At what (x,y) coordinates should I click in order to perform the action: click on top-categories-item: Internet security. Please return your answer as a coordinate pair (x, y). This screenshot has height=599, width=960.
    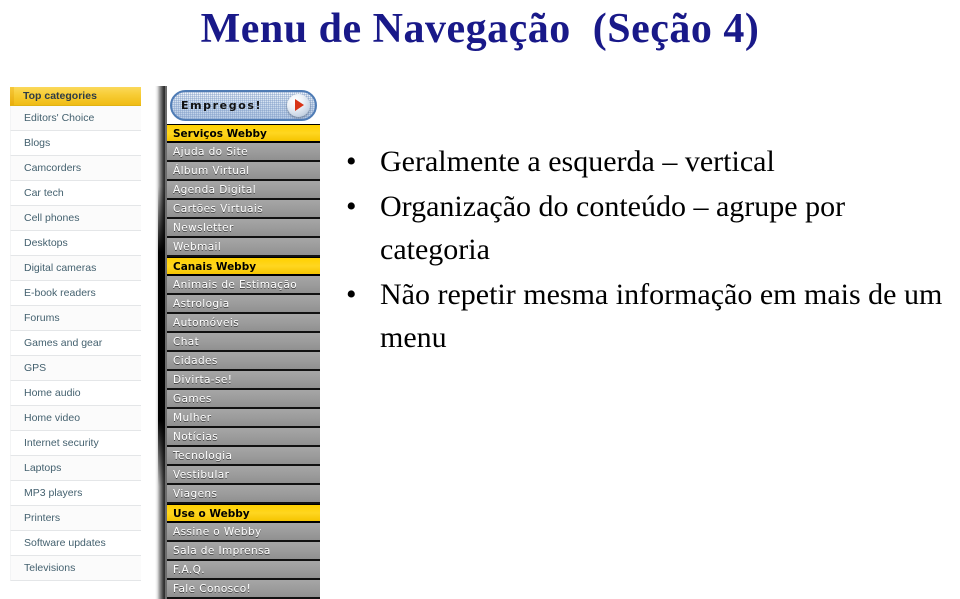
    Looking at the image, I should click on (75, 443).